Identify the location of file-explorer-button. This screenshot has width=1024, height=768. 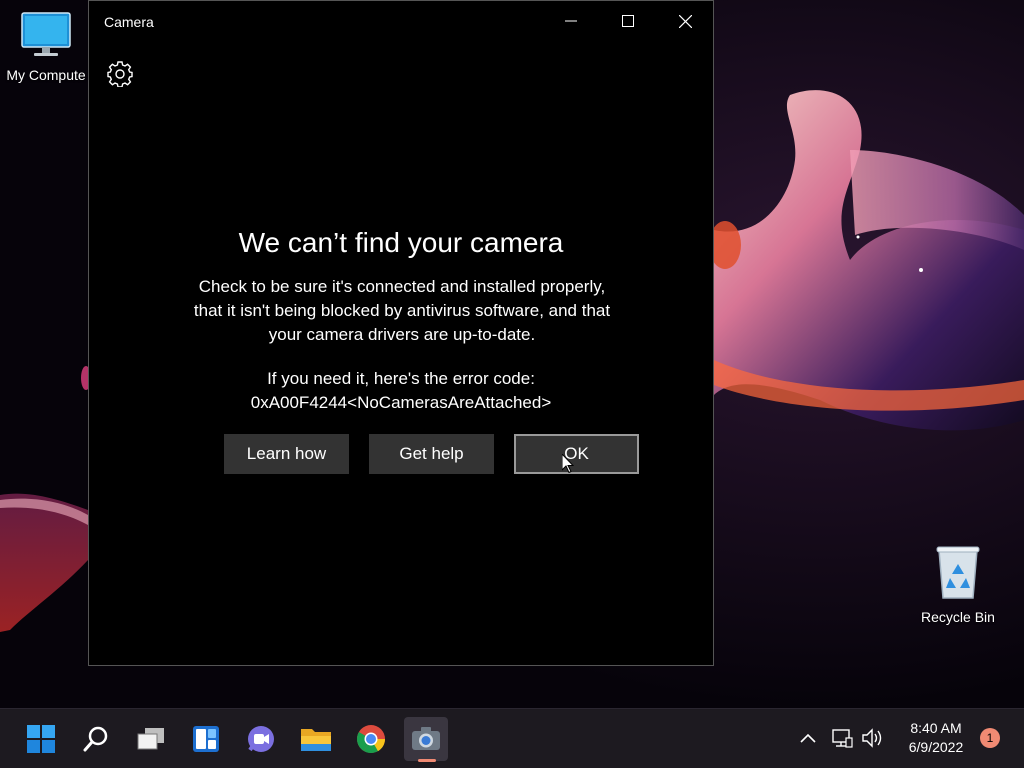
(316, 739).